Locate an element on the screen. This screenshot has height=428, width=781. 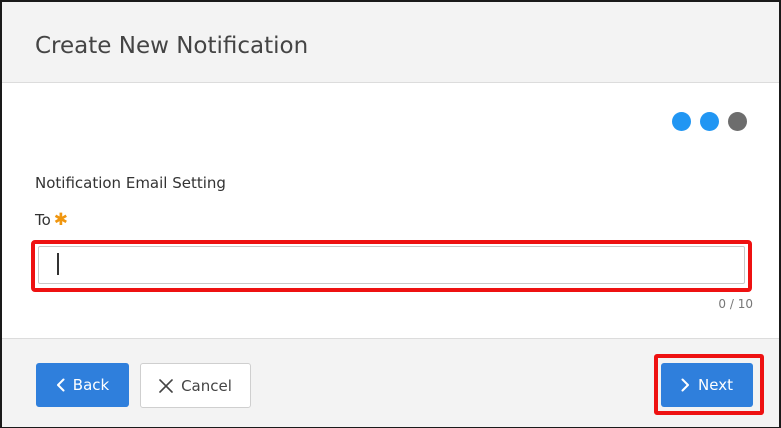
input-highlight-box is located at coordinates (391, 266).